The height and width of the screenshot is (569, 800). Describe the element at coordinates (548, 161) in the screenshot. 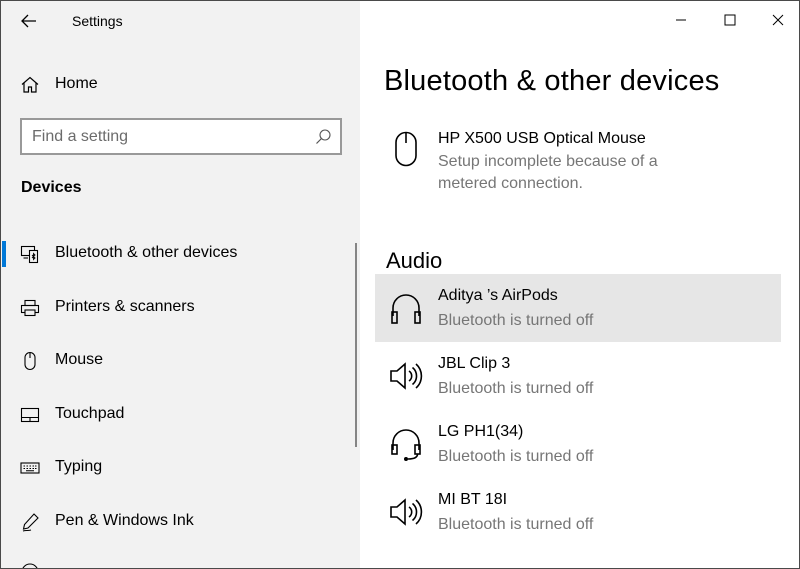

I see `device-status: Setup incomplete because of a` at that location.